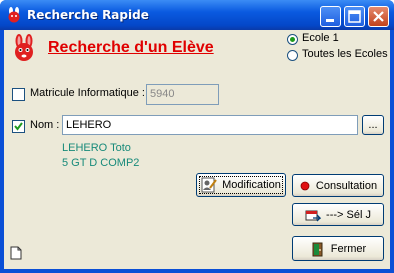  I want to click on maximize-icon, so click(354, 16).